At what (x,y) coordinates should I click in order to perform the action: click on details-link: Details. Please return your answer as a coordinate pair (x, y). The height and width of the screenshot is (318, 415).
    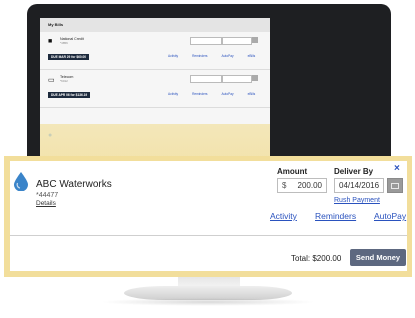
    Looking at the image, I should click on (46, 203).